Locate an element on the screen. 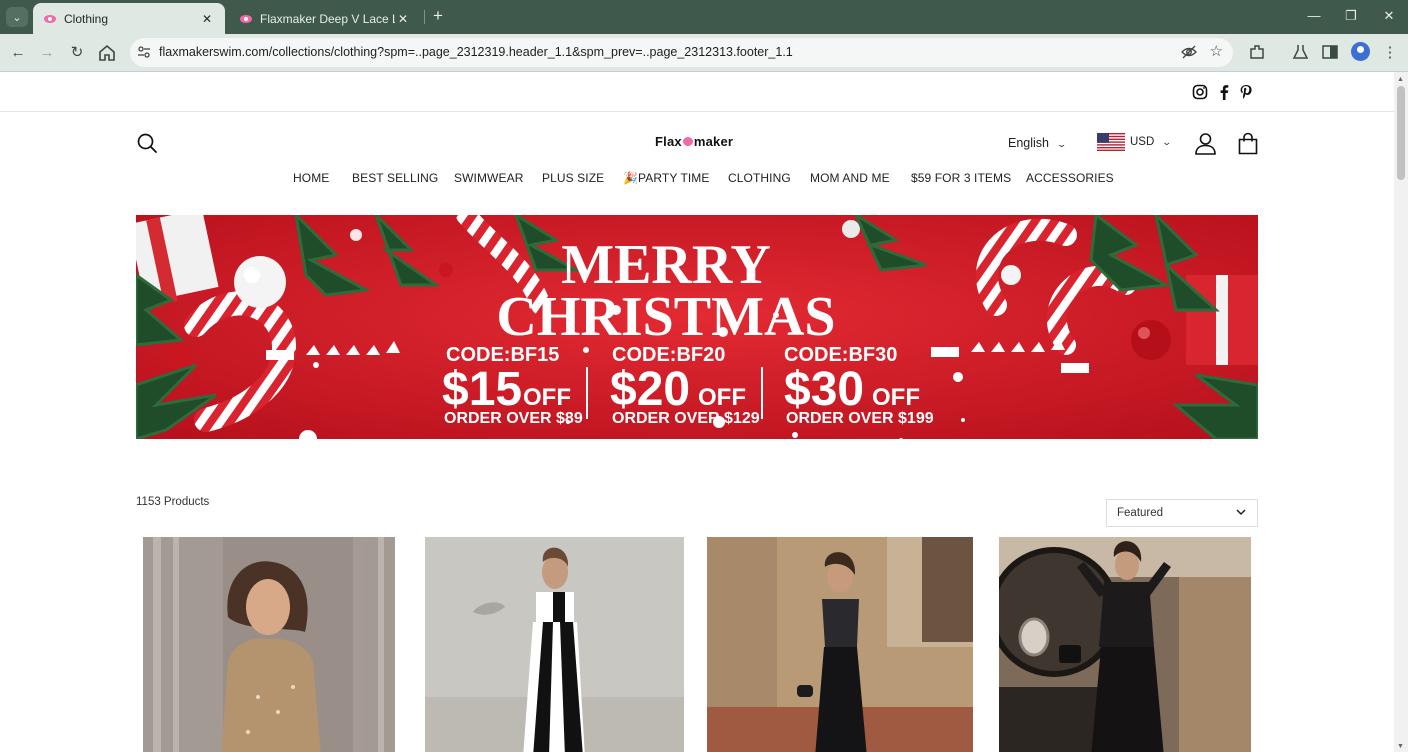  language-selector: English ⌄ is located at coordinates (1038, 143).